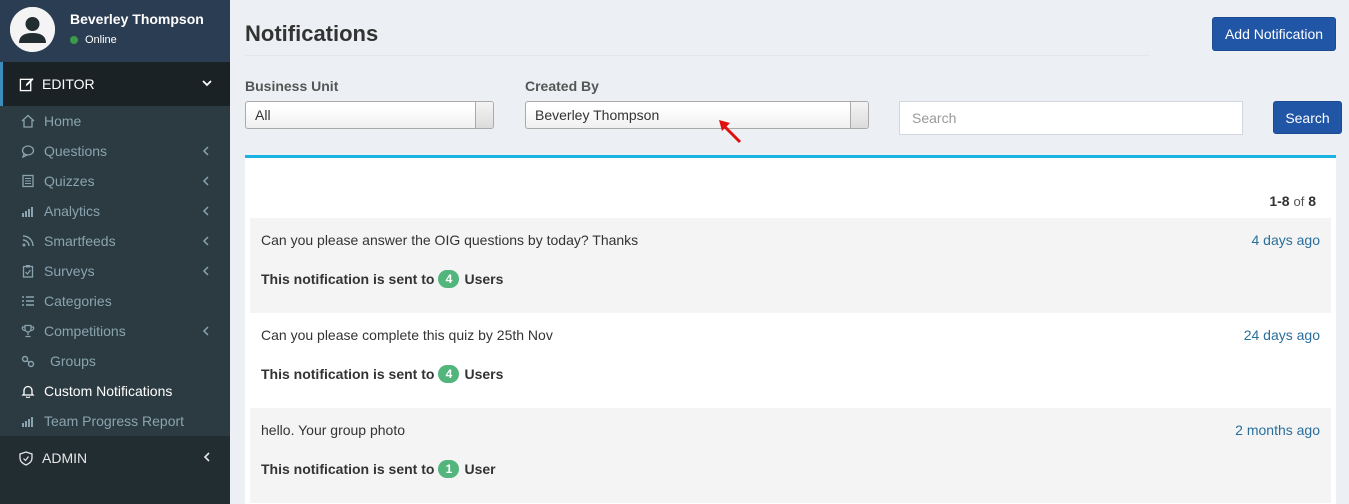 This screenshot has width=1349, height=504. Describe the element at coordinates (115, 84) in the screenshot. I see `sidebar-section-editor: EDITOR` at that location.